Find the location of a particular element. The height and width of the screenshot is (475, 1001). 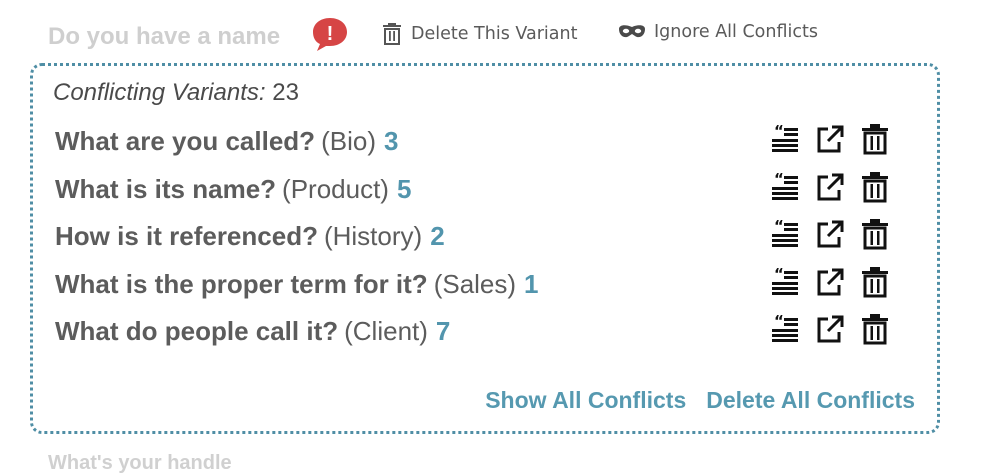

delete-variant-button: Delete This Variant is located at coordinates (479, 34).